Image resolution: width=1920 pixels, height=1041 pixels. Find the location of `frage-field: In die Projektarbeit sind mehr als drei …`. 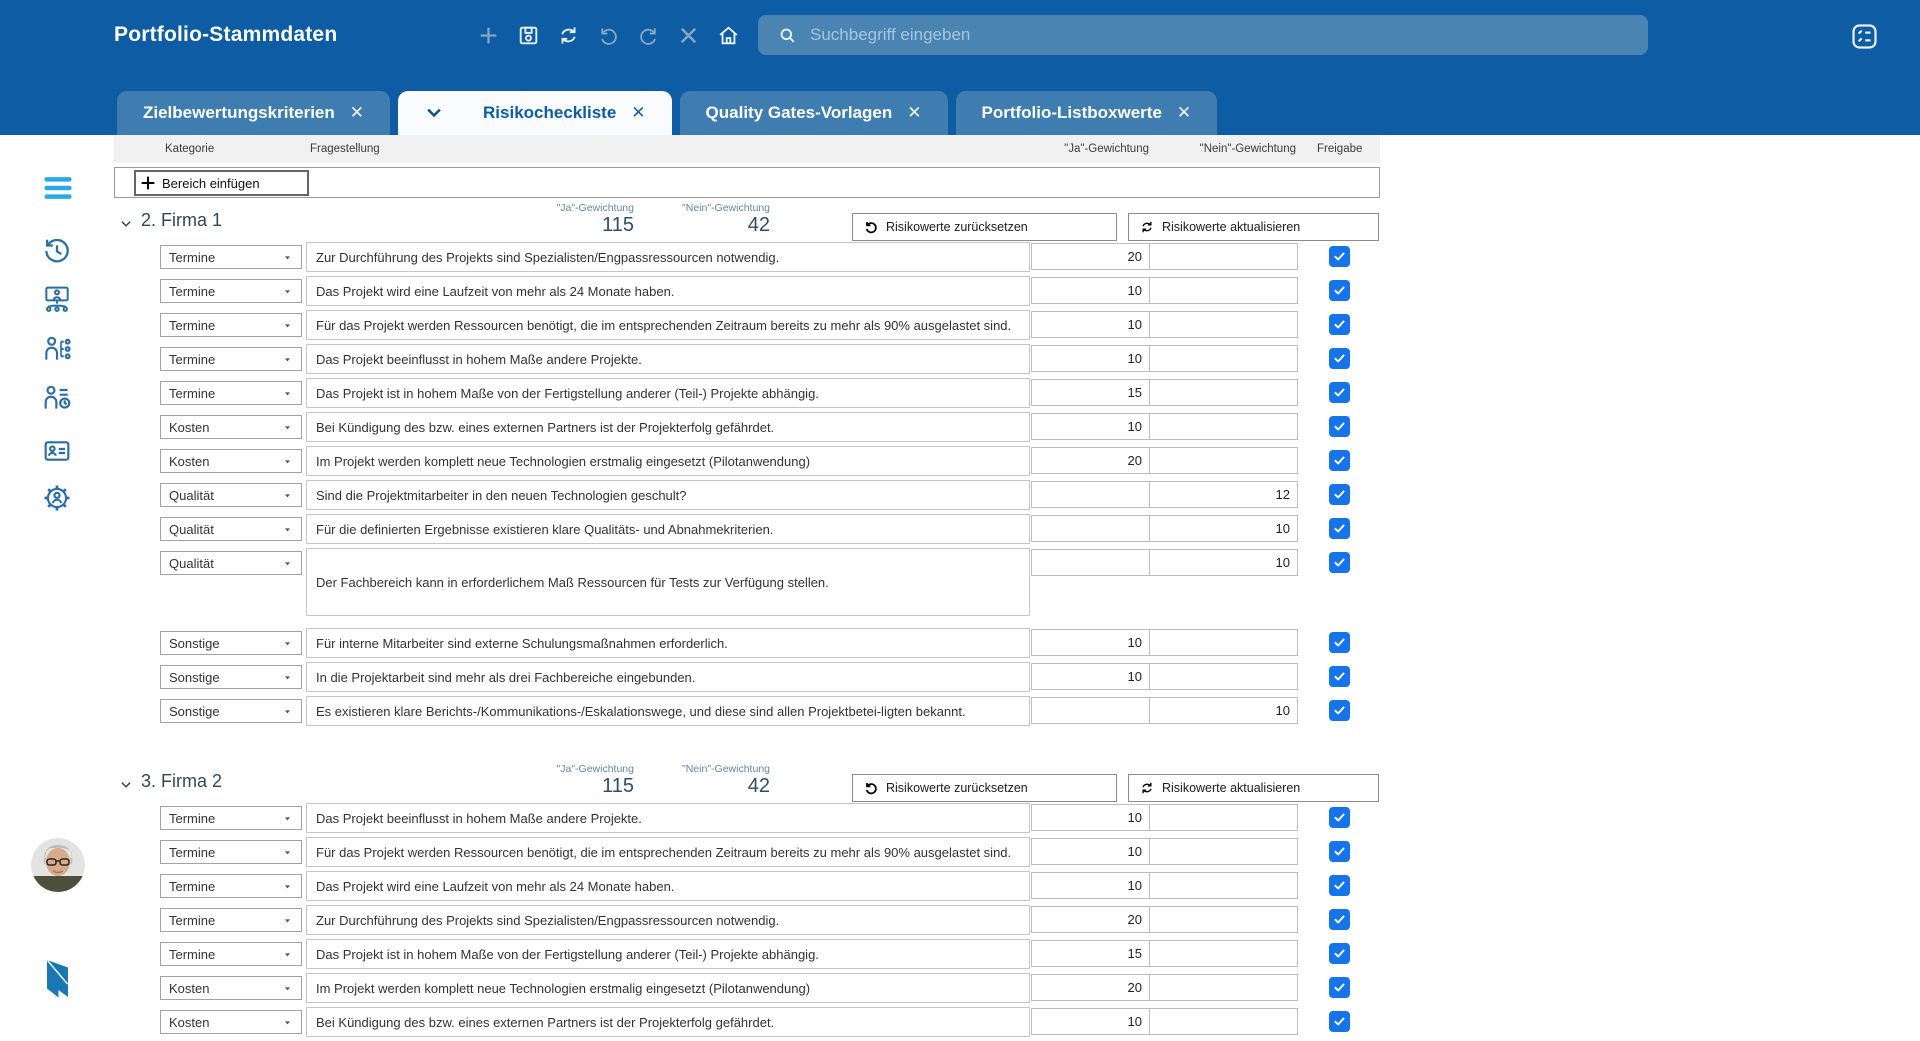

frage-field: In die Projektarbeit sind mehr als drei … is located at coordinates (668, 677).